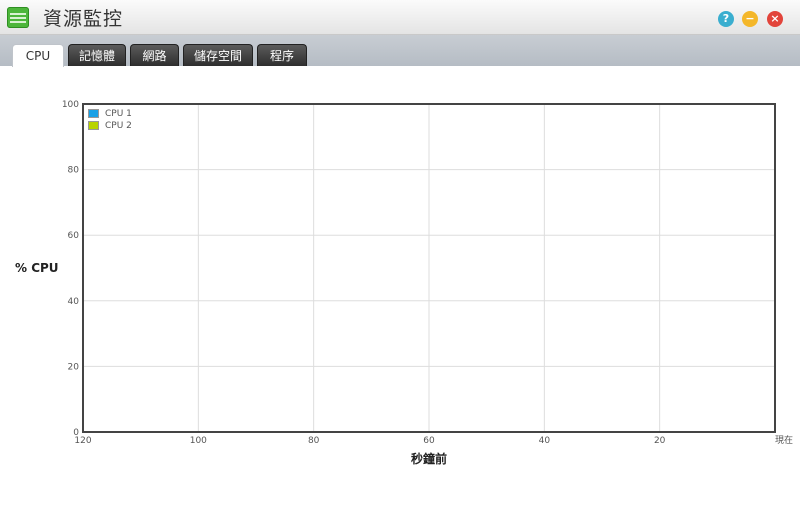 This screenshot has height=509, width=800. What do you see at coordinates (93, 125) in the screenshot?
I see `legend-swatch-cpu2` at bounding box center [93, 125].